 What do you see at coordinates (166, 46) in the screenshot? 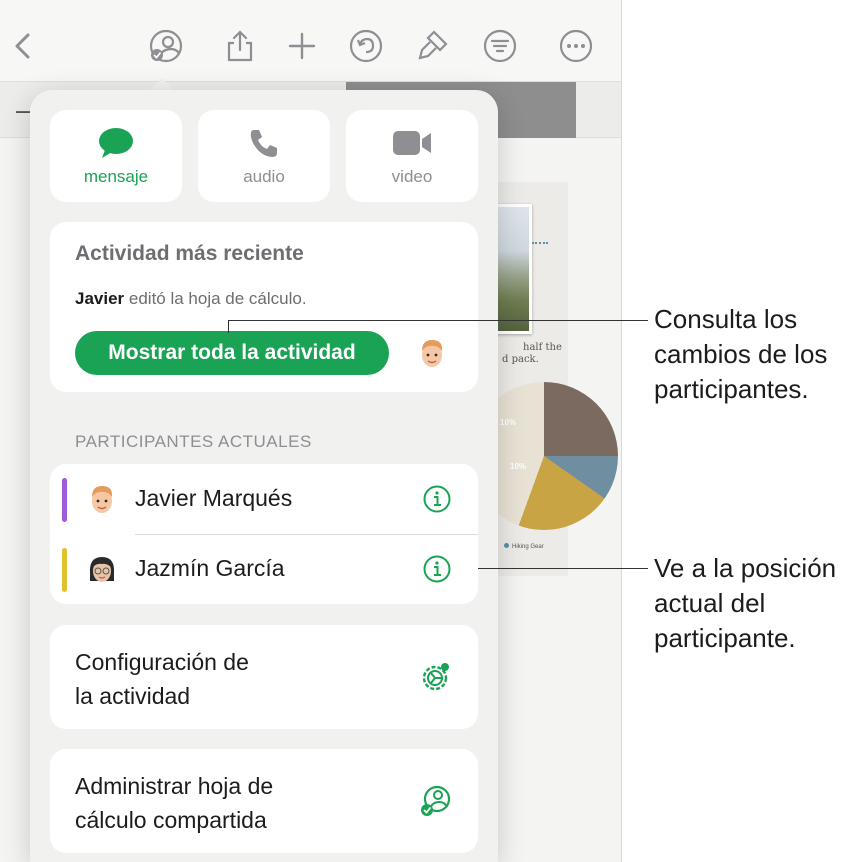
I see `collaborate-icon` at bounding box center [166, 46].